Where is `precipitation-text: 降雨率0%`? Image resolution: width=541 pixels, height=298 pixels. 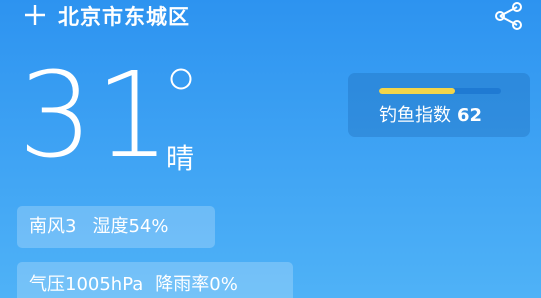 precipitation-text: 降雨率0% is located at coordinates (196, 284).